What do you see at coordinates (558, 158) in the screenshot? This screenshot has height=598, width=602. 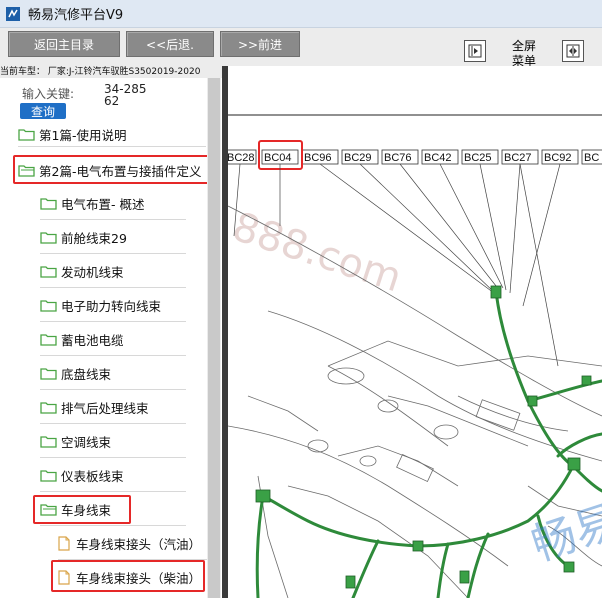 I see `connector-label: BC92` at bounding box center [558, 158].